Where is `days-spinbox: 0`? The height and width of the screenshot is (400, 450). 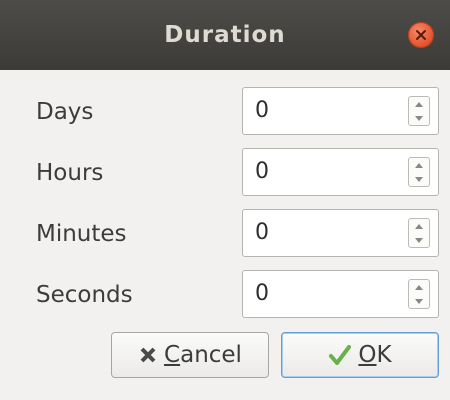 days-spinbox: 0 is located at coordinates (340, 111).